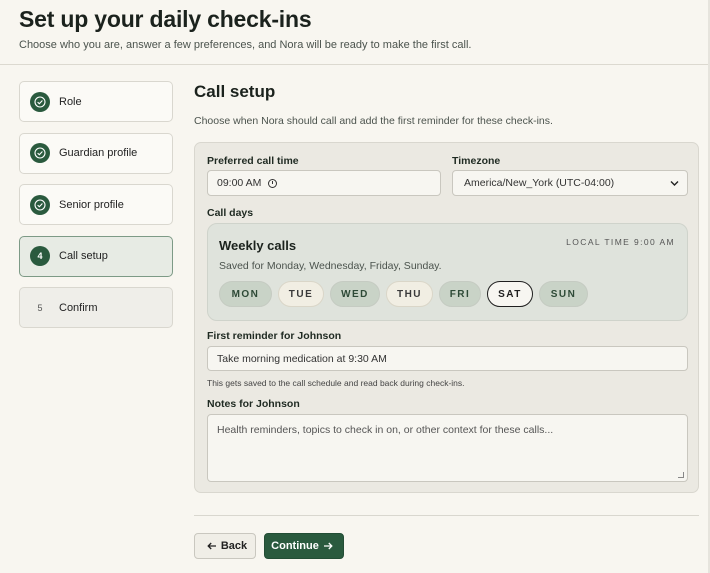 This screenshot has width=710, height=573. Describe the element at coordinates (563, 294) in the screenshot. I see `day-toggle-sun: SUN` at that location.